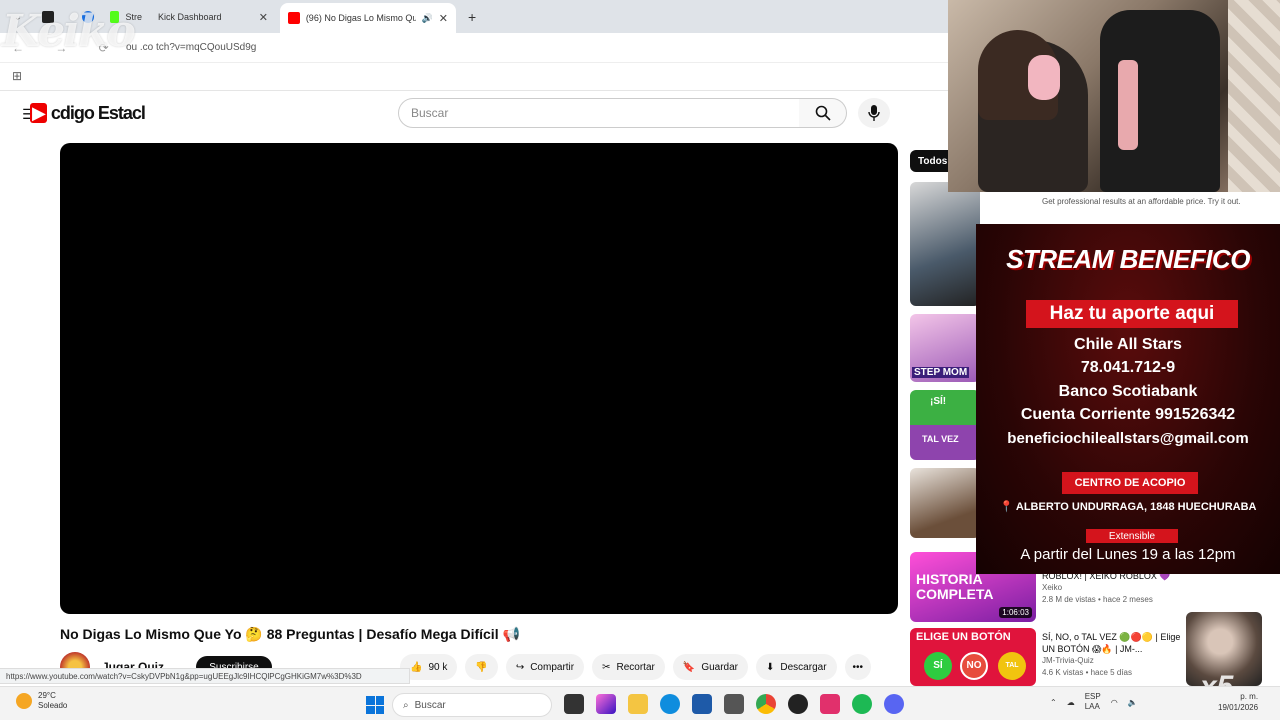 Image resolution: width=1280 pixels, height=720 pixels. Describe the element at coordinates (416, 667) in the screenshot. I see `thumbs-up-icon: 👍` at that location.